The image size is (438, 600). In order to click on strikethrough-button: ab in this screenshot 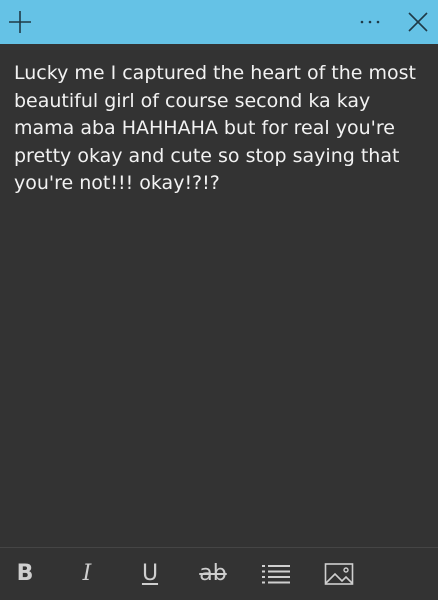, I will do `click(213, 574)`.